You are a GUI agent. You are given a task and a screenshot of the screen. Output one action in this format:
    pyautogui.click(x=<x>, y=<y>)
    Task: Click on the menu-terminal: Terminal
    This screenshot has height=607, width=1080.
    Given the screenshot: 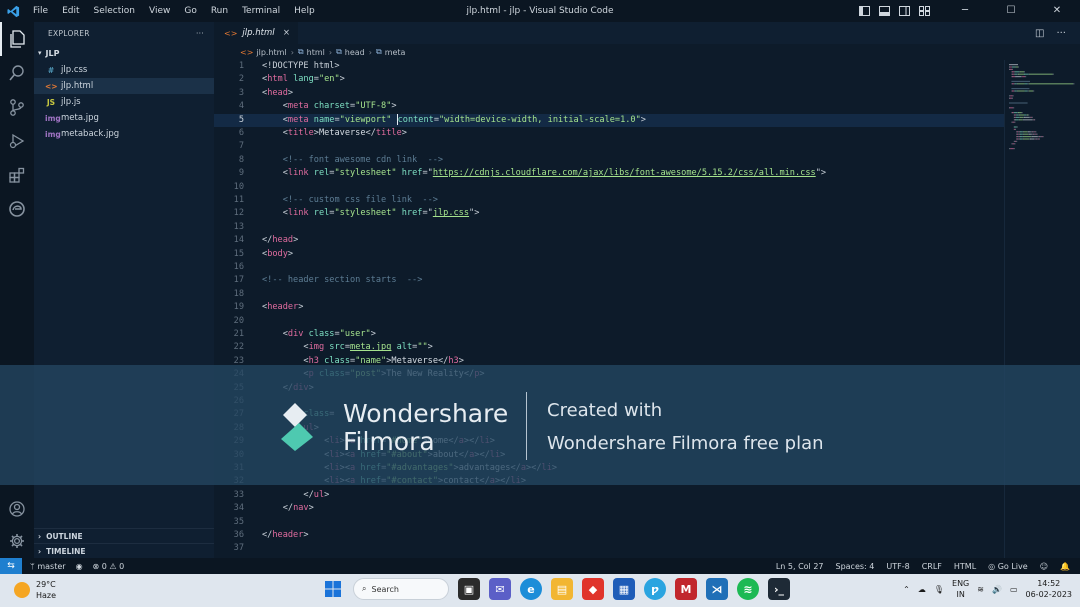 What is the action you would take?
    pyautogui.click(x=261, y=11)
    